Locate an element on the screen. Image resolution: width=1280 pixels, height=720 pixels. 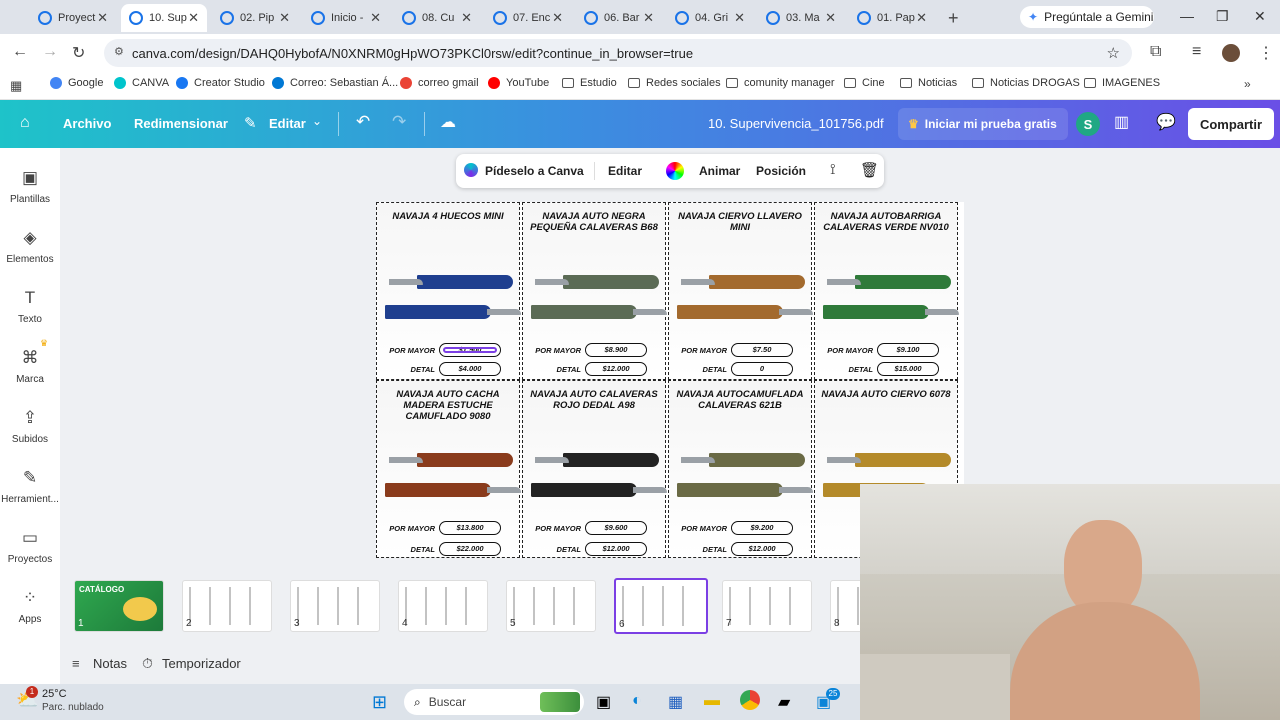
chevron-down-icon: ⌄ is located at coordinates (317, 121).